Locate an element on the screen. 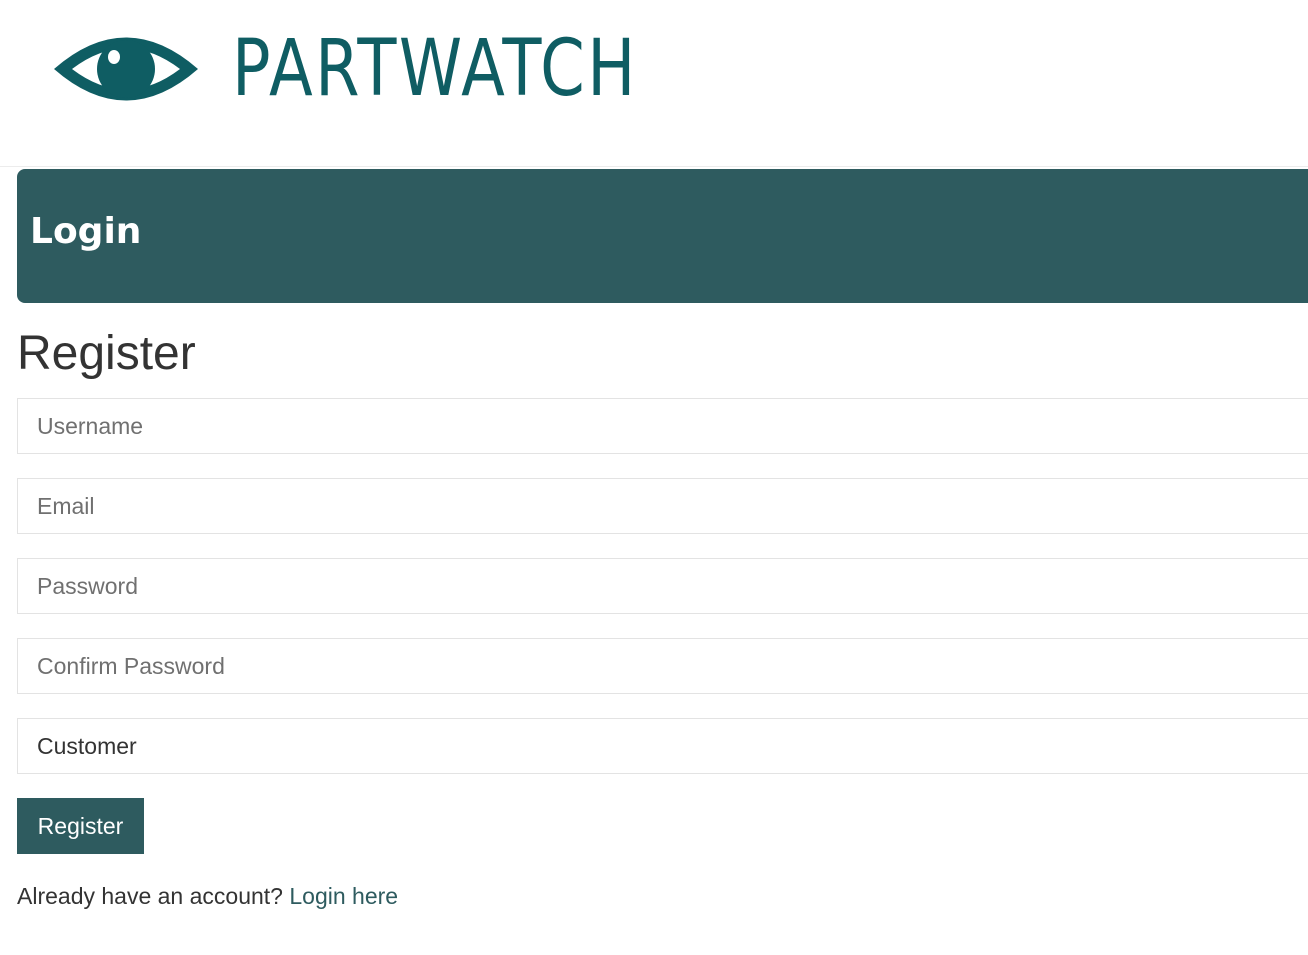 This screenshot has width=1308, height=955. login-prompt: Already have an account? Login here is located at coordinates (207, 896).